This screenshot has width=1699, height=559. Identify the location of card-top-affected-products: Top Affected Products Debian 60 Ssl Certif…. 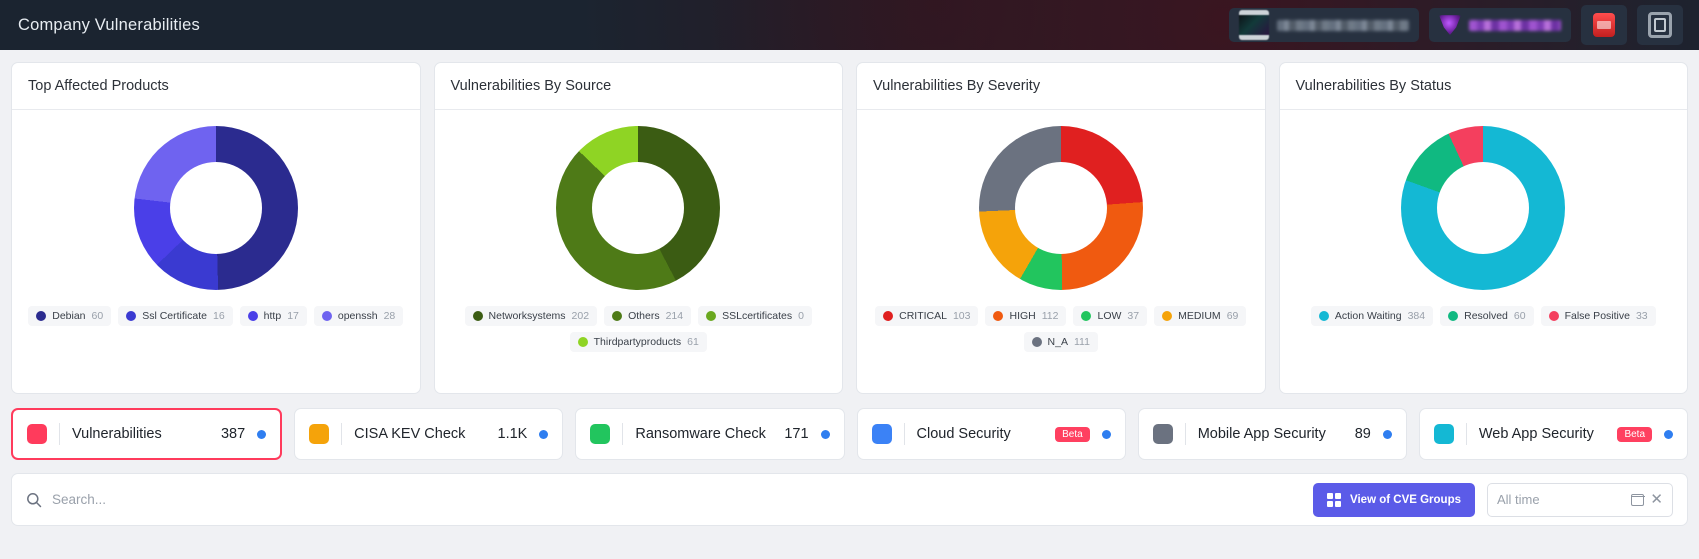
(216, 228).